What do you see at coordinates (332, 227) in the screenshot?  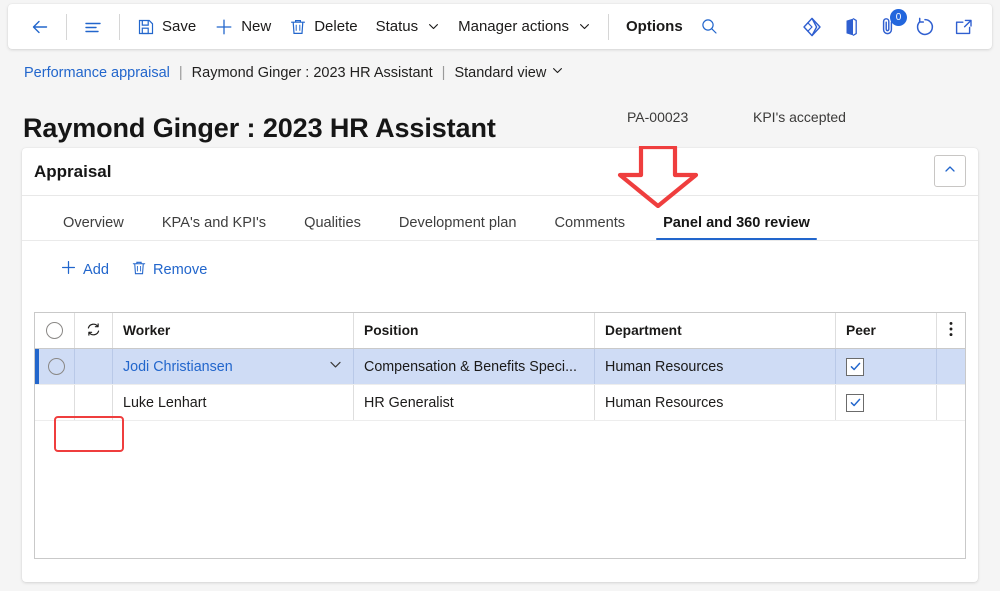 I see `tab-qualities: Qualities` at bounding box center [332, 227].